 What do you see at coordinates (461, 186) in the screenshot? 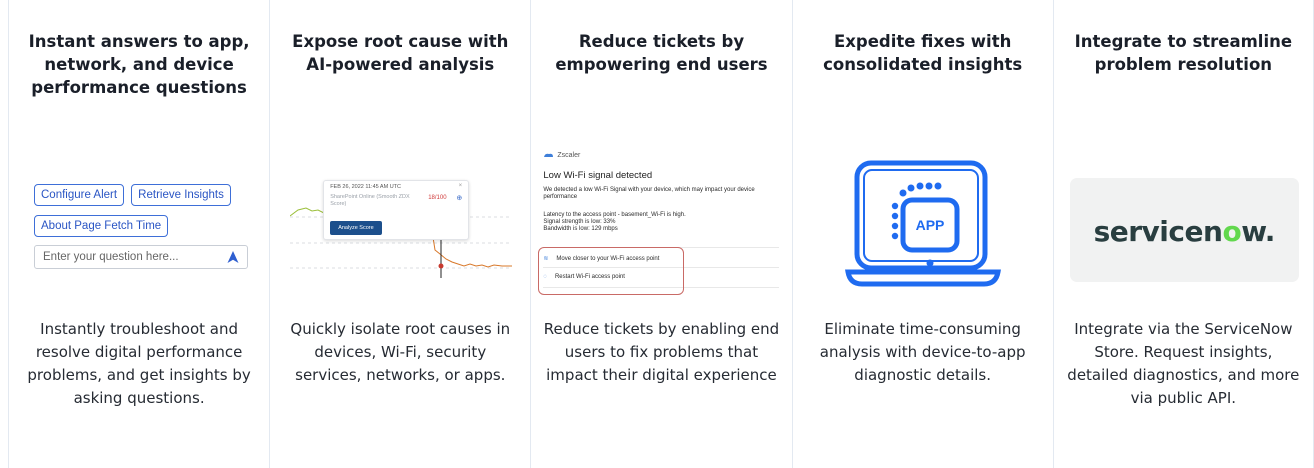
I see `close-icon: ×` at bounding box center [461, 186].